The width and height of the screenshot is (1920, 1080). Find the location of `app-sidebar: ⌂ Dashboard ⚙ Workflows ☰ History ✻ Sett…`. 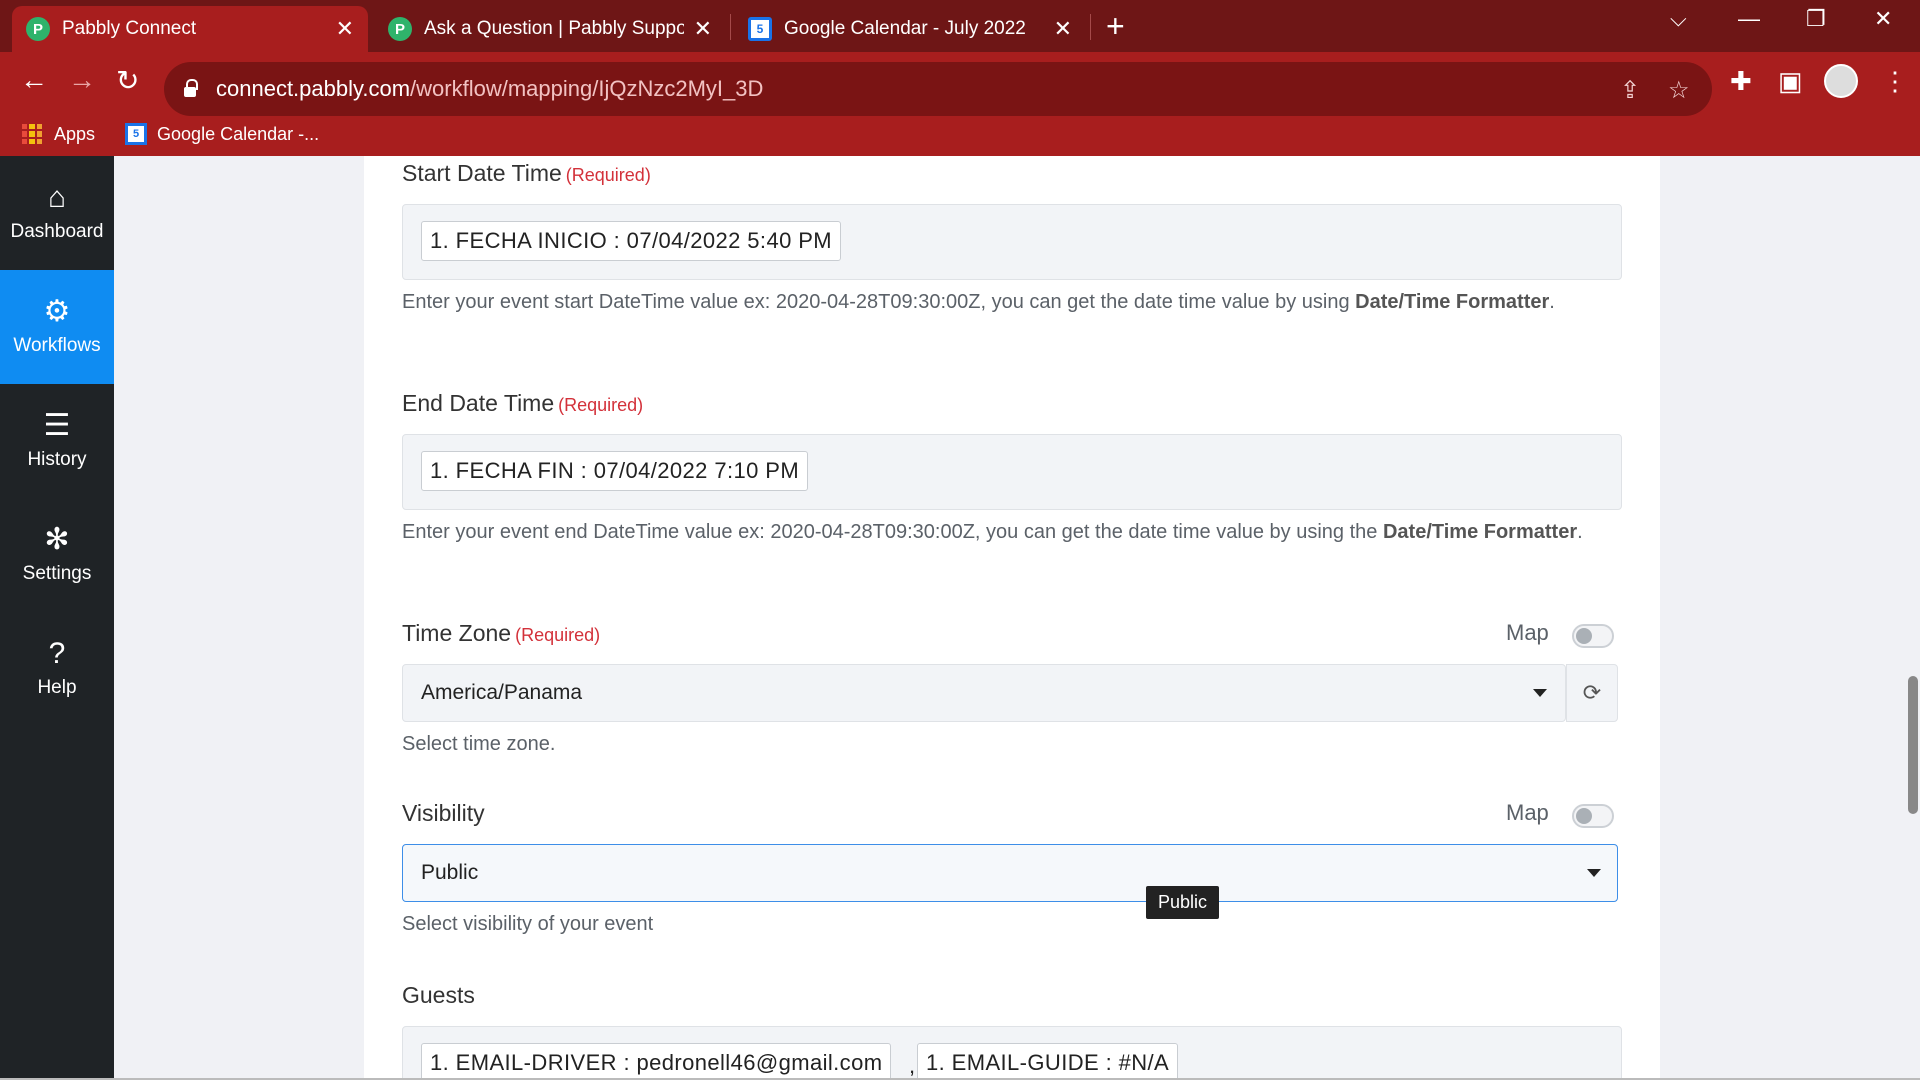

app-sidebar: ⌂ Dashboard ⚙ Workflows ☰ History ✻ Sett… is located at coordinates (57, 618).